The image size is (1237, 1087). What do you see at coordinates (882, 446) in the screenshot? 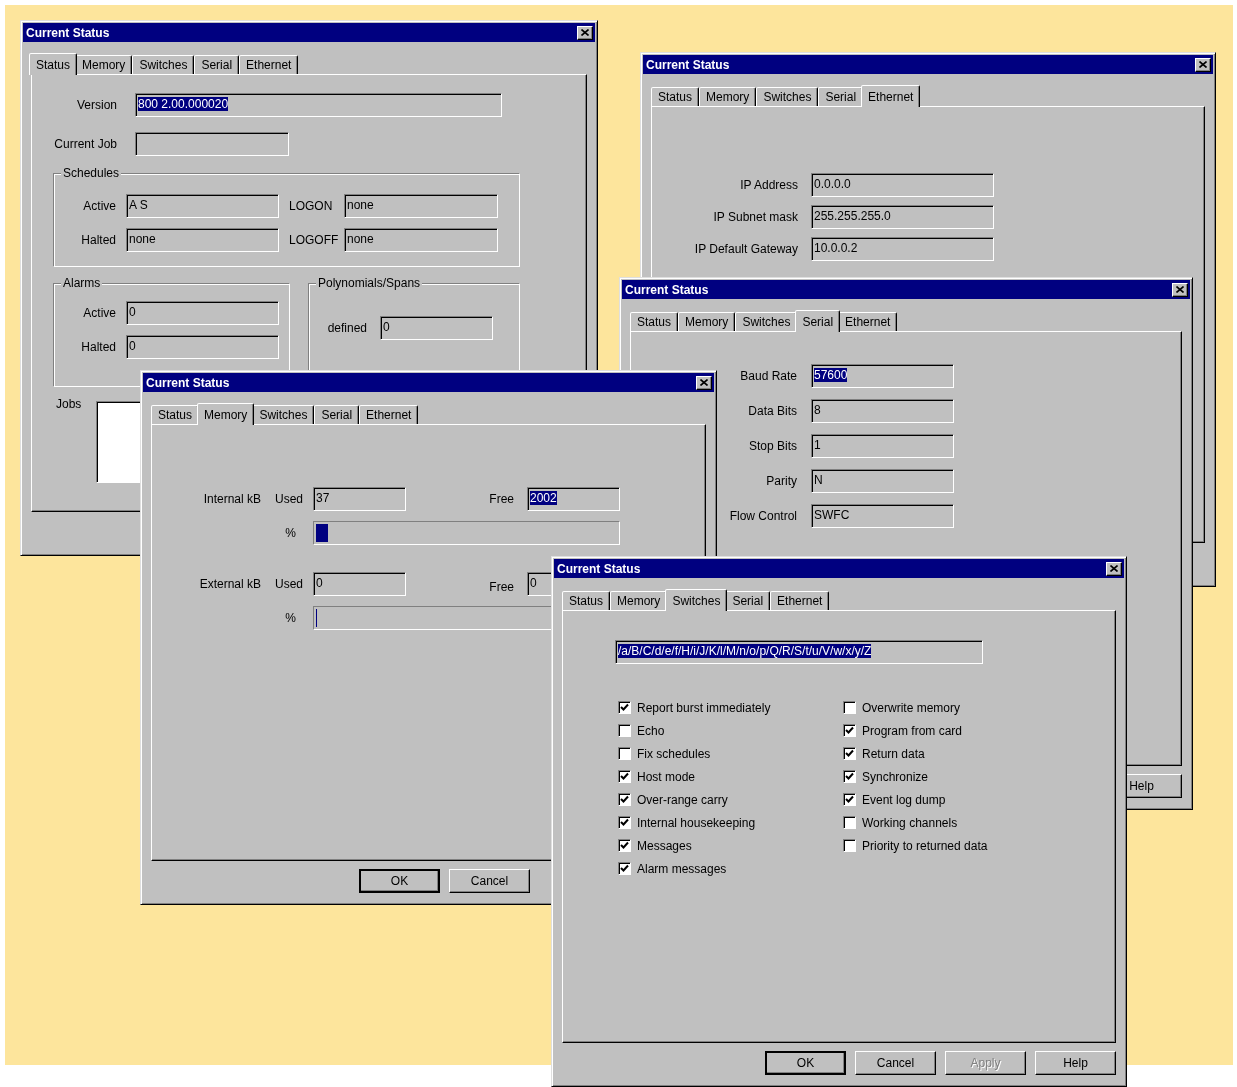
I see `text-field: 1` at bounding box center [882, 446].